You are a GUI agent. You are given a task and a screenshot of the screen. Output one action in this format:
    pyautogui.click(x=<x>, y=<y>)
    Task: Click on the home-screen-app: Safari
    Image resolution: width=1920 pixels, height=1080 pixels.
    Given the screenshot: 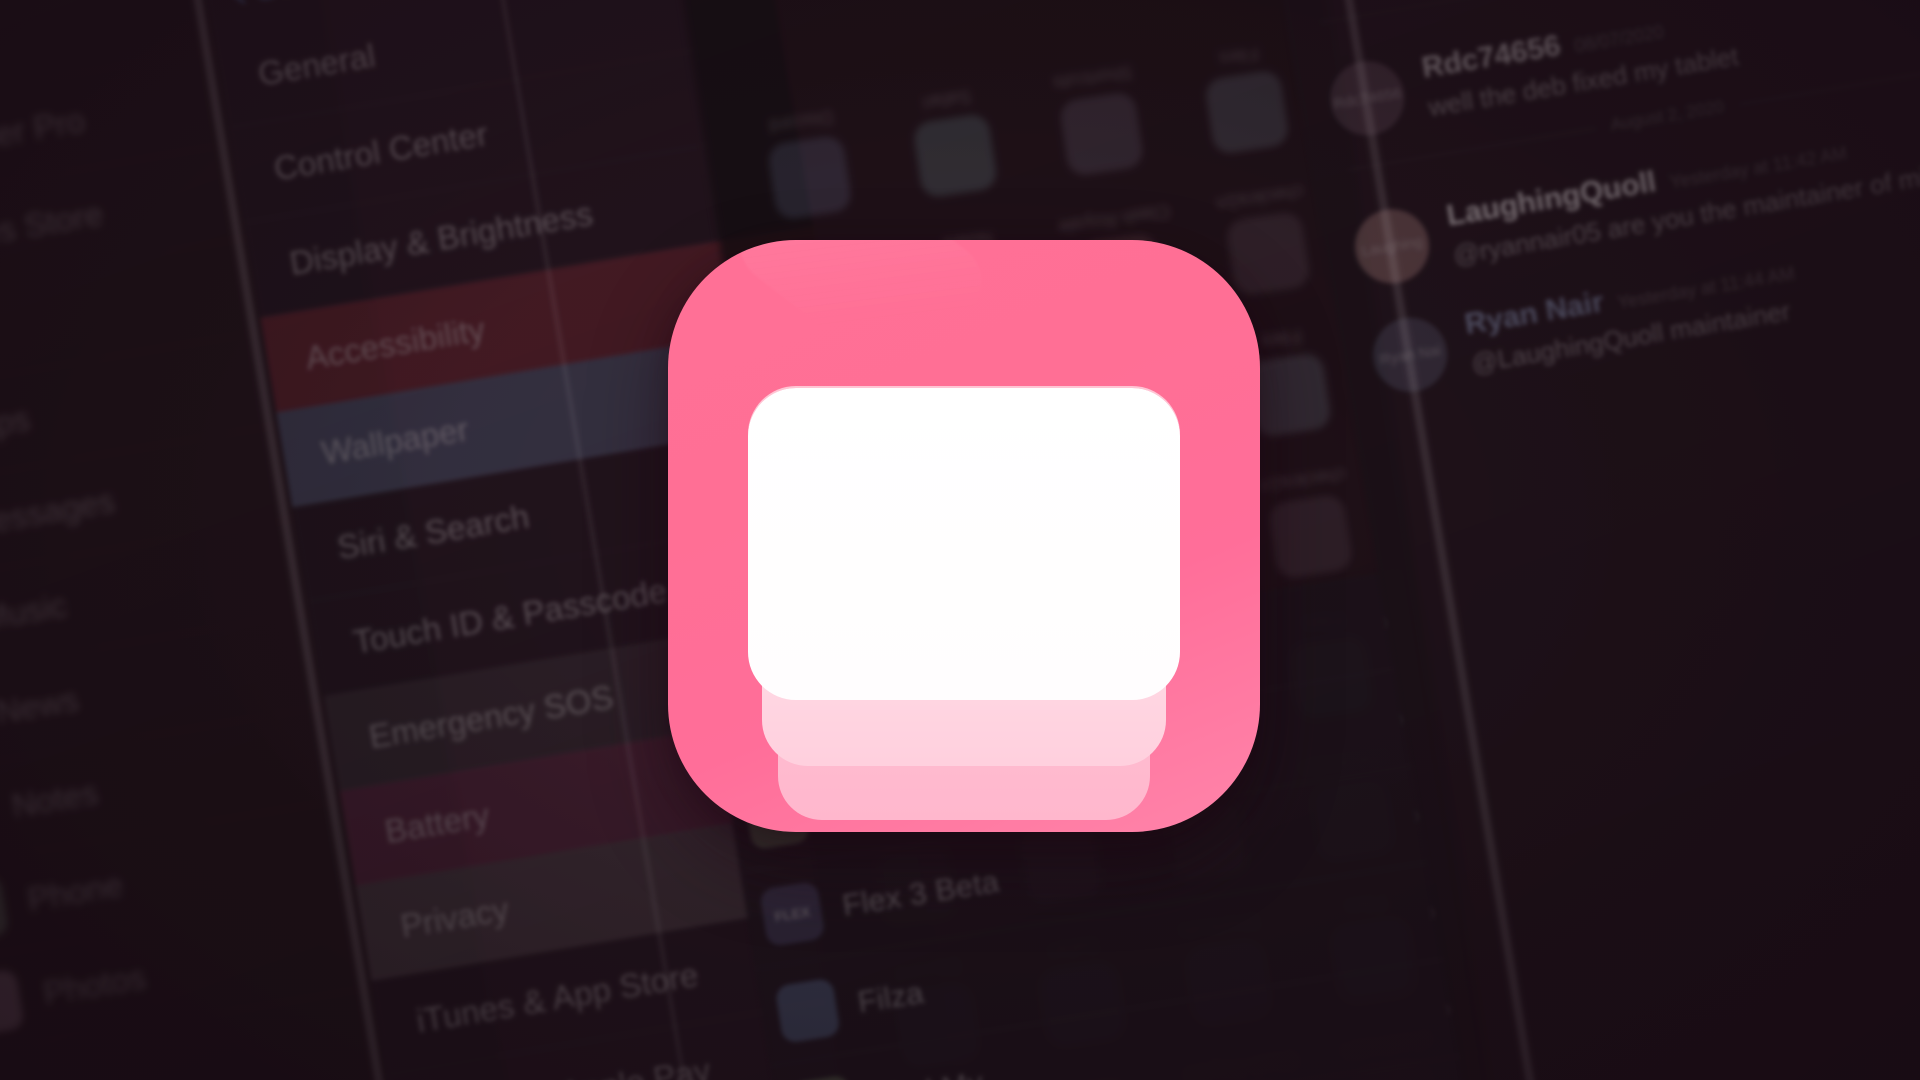 What is the action you would take?
    pyautogui.click(x=953, y=140)
    